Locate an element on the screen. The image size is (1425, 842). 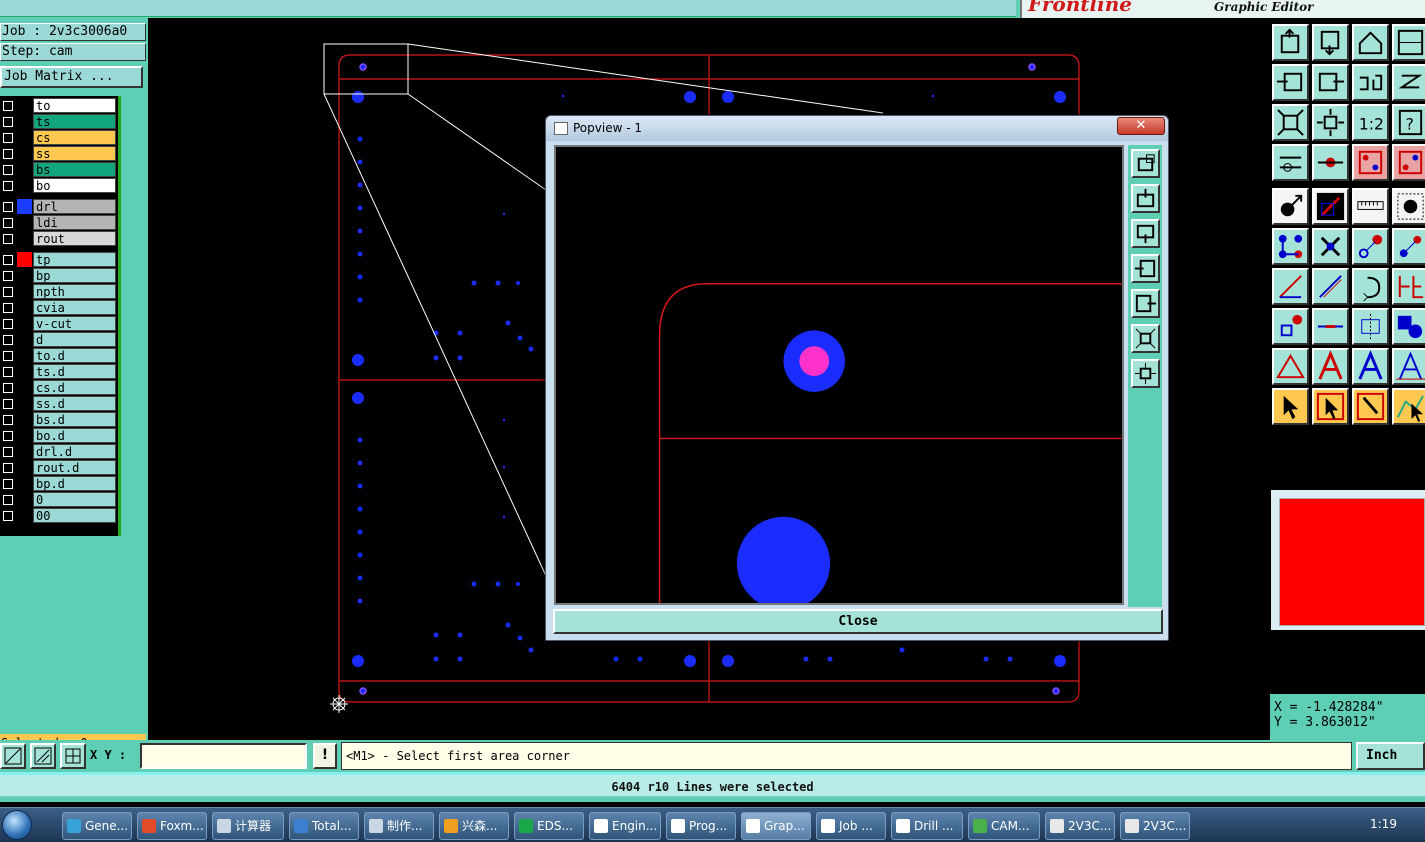
layer-row-bp.d: bp.d is located at coordinates (59, 484).